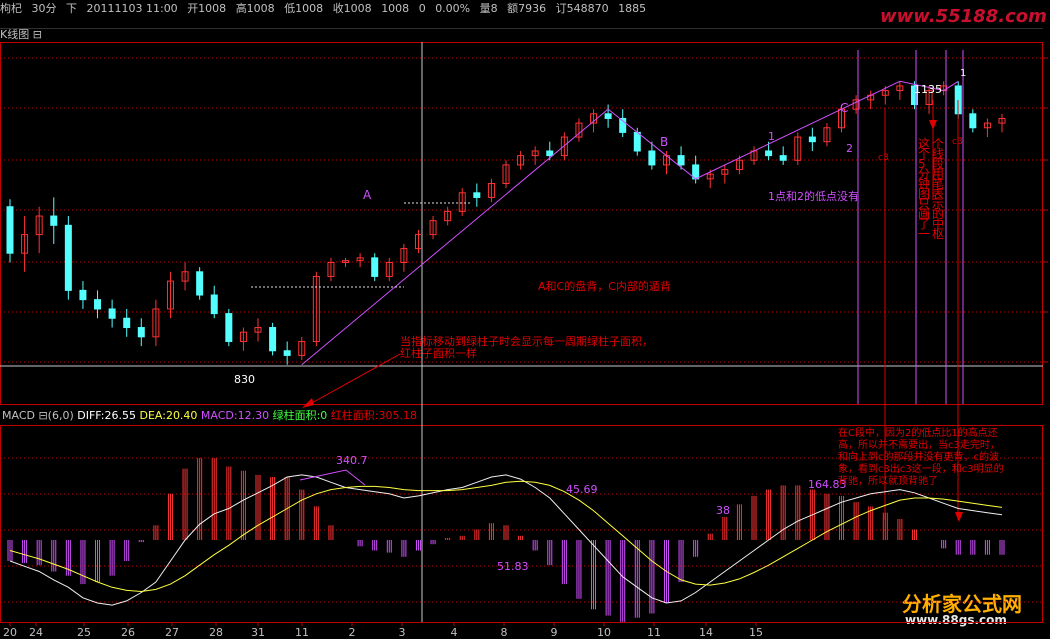 The image size is (1050, 639). What do you see at coordinates (172, 632) in the screenshot?
I see `x-tick-label: 27` at bounding box center [172, 632].